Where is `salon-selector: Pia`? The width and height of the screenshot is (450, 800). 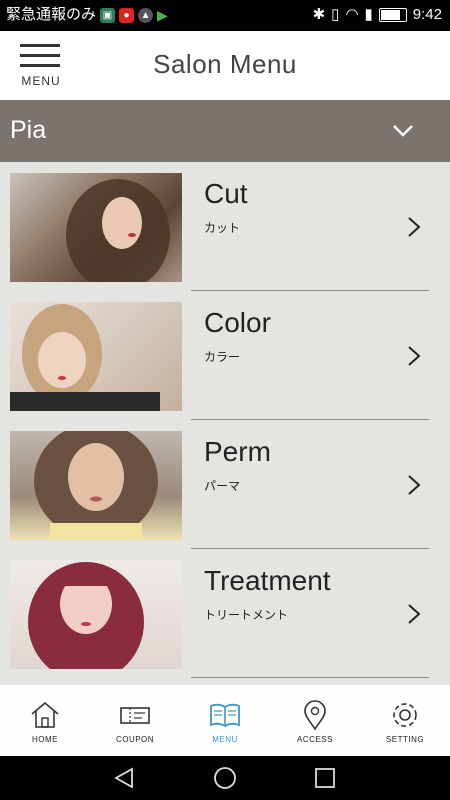 salon-selector: Pia is located at coordinates (225, 131).